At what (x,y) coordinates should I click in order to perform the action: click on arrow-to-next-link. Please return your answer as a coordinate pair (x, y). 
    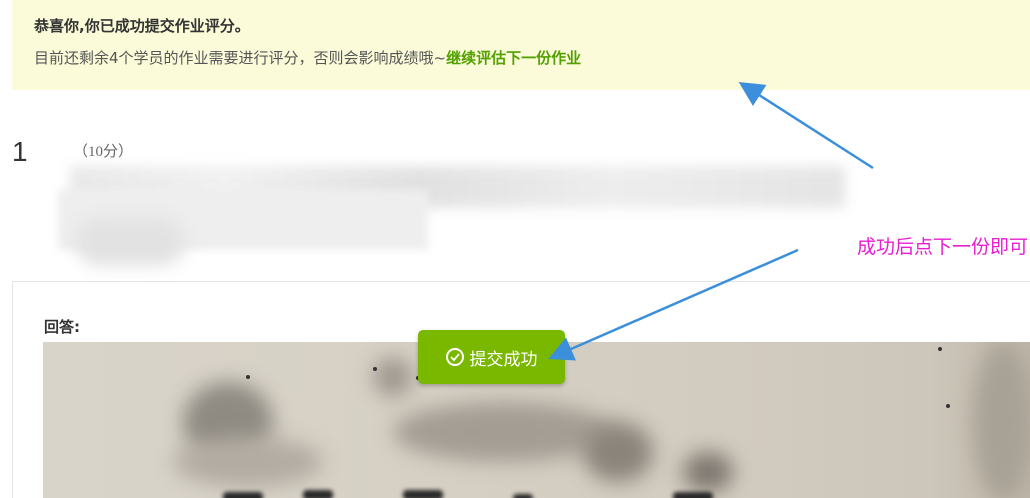
    Looking at the image, I should click on (806, 125).